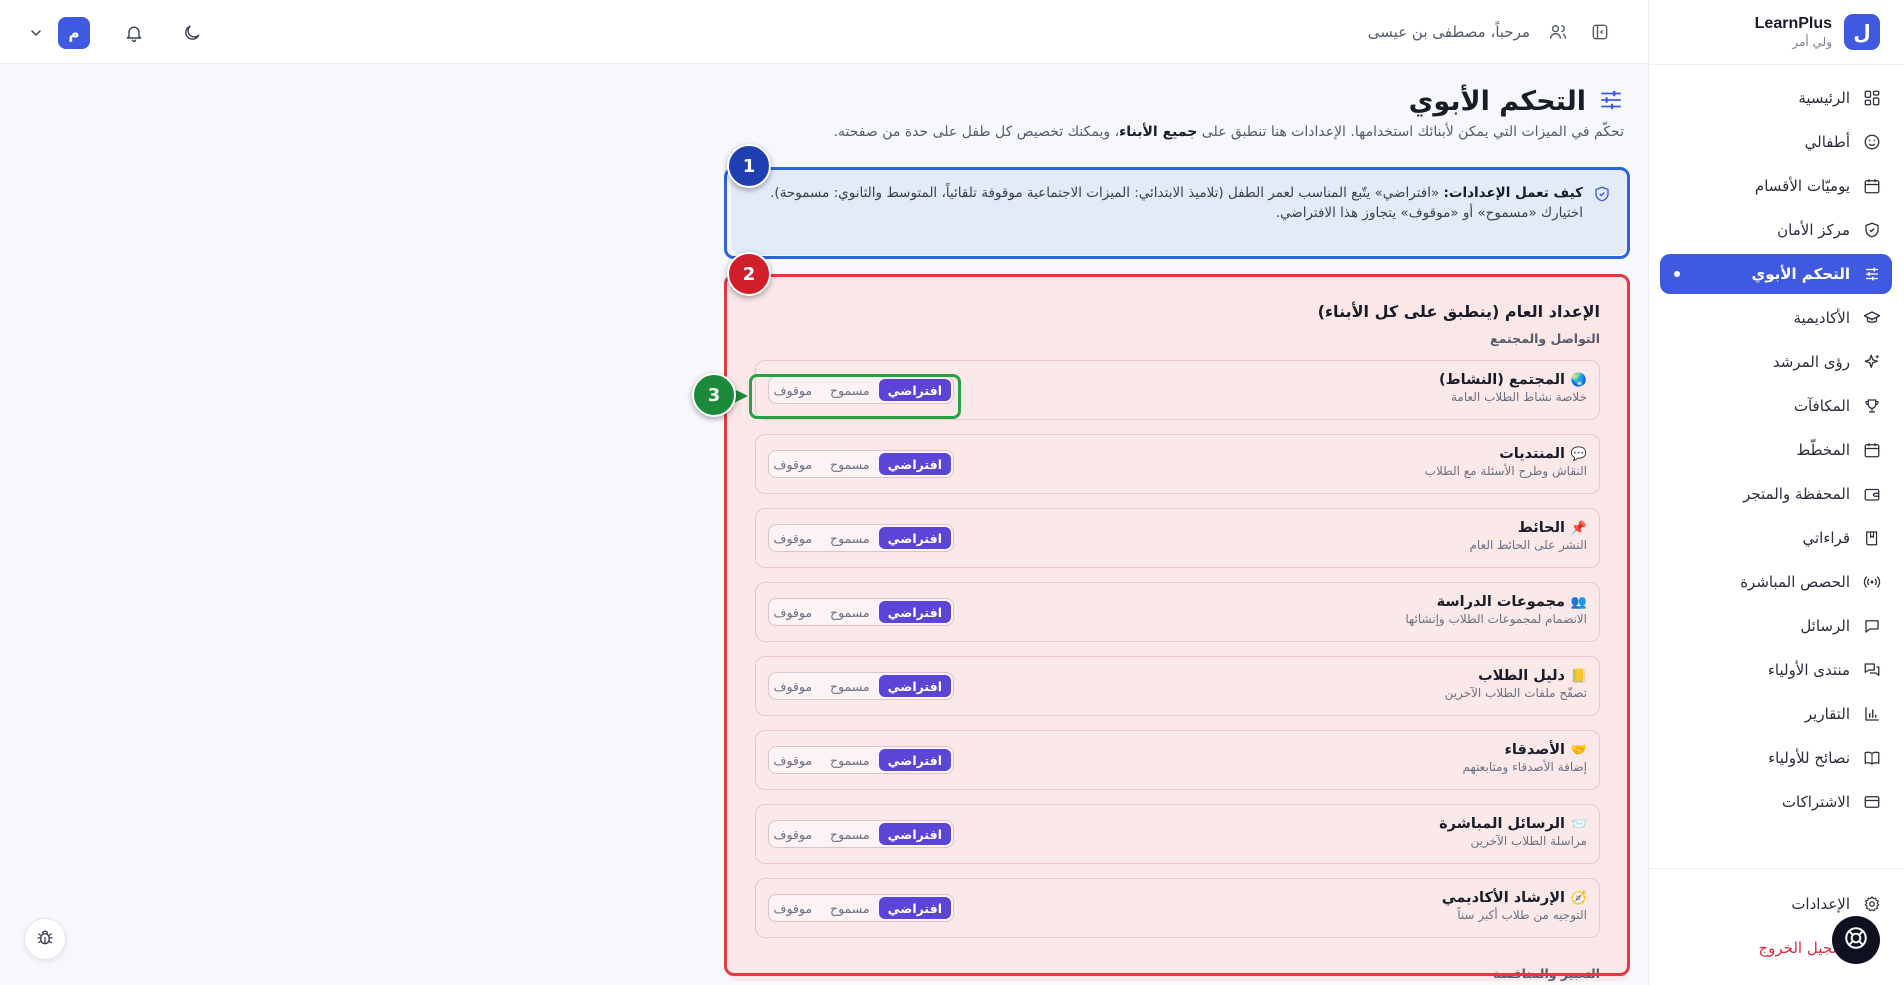  What do you see at coordinates (1578, 824) in the screenshot?
I see `envelope-icon: 📨` at bounding box center [1578, 824].